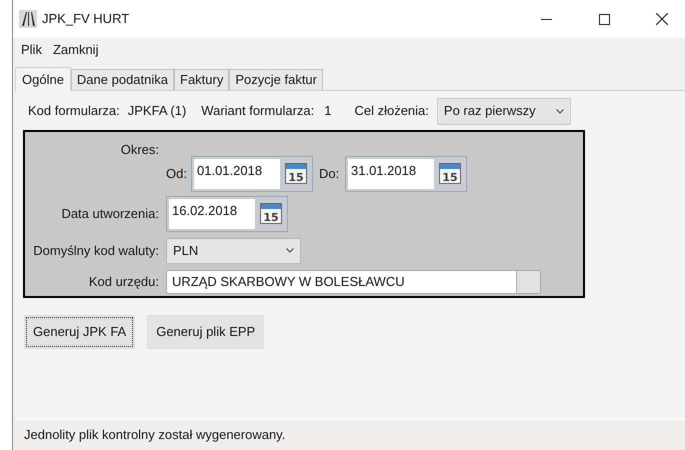 The height and width of the screenshot is (450, 685). Describe the element at coordinates (31, 50) in the screenshot. I see `menu-item: Plik` at that location.